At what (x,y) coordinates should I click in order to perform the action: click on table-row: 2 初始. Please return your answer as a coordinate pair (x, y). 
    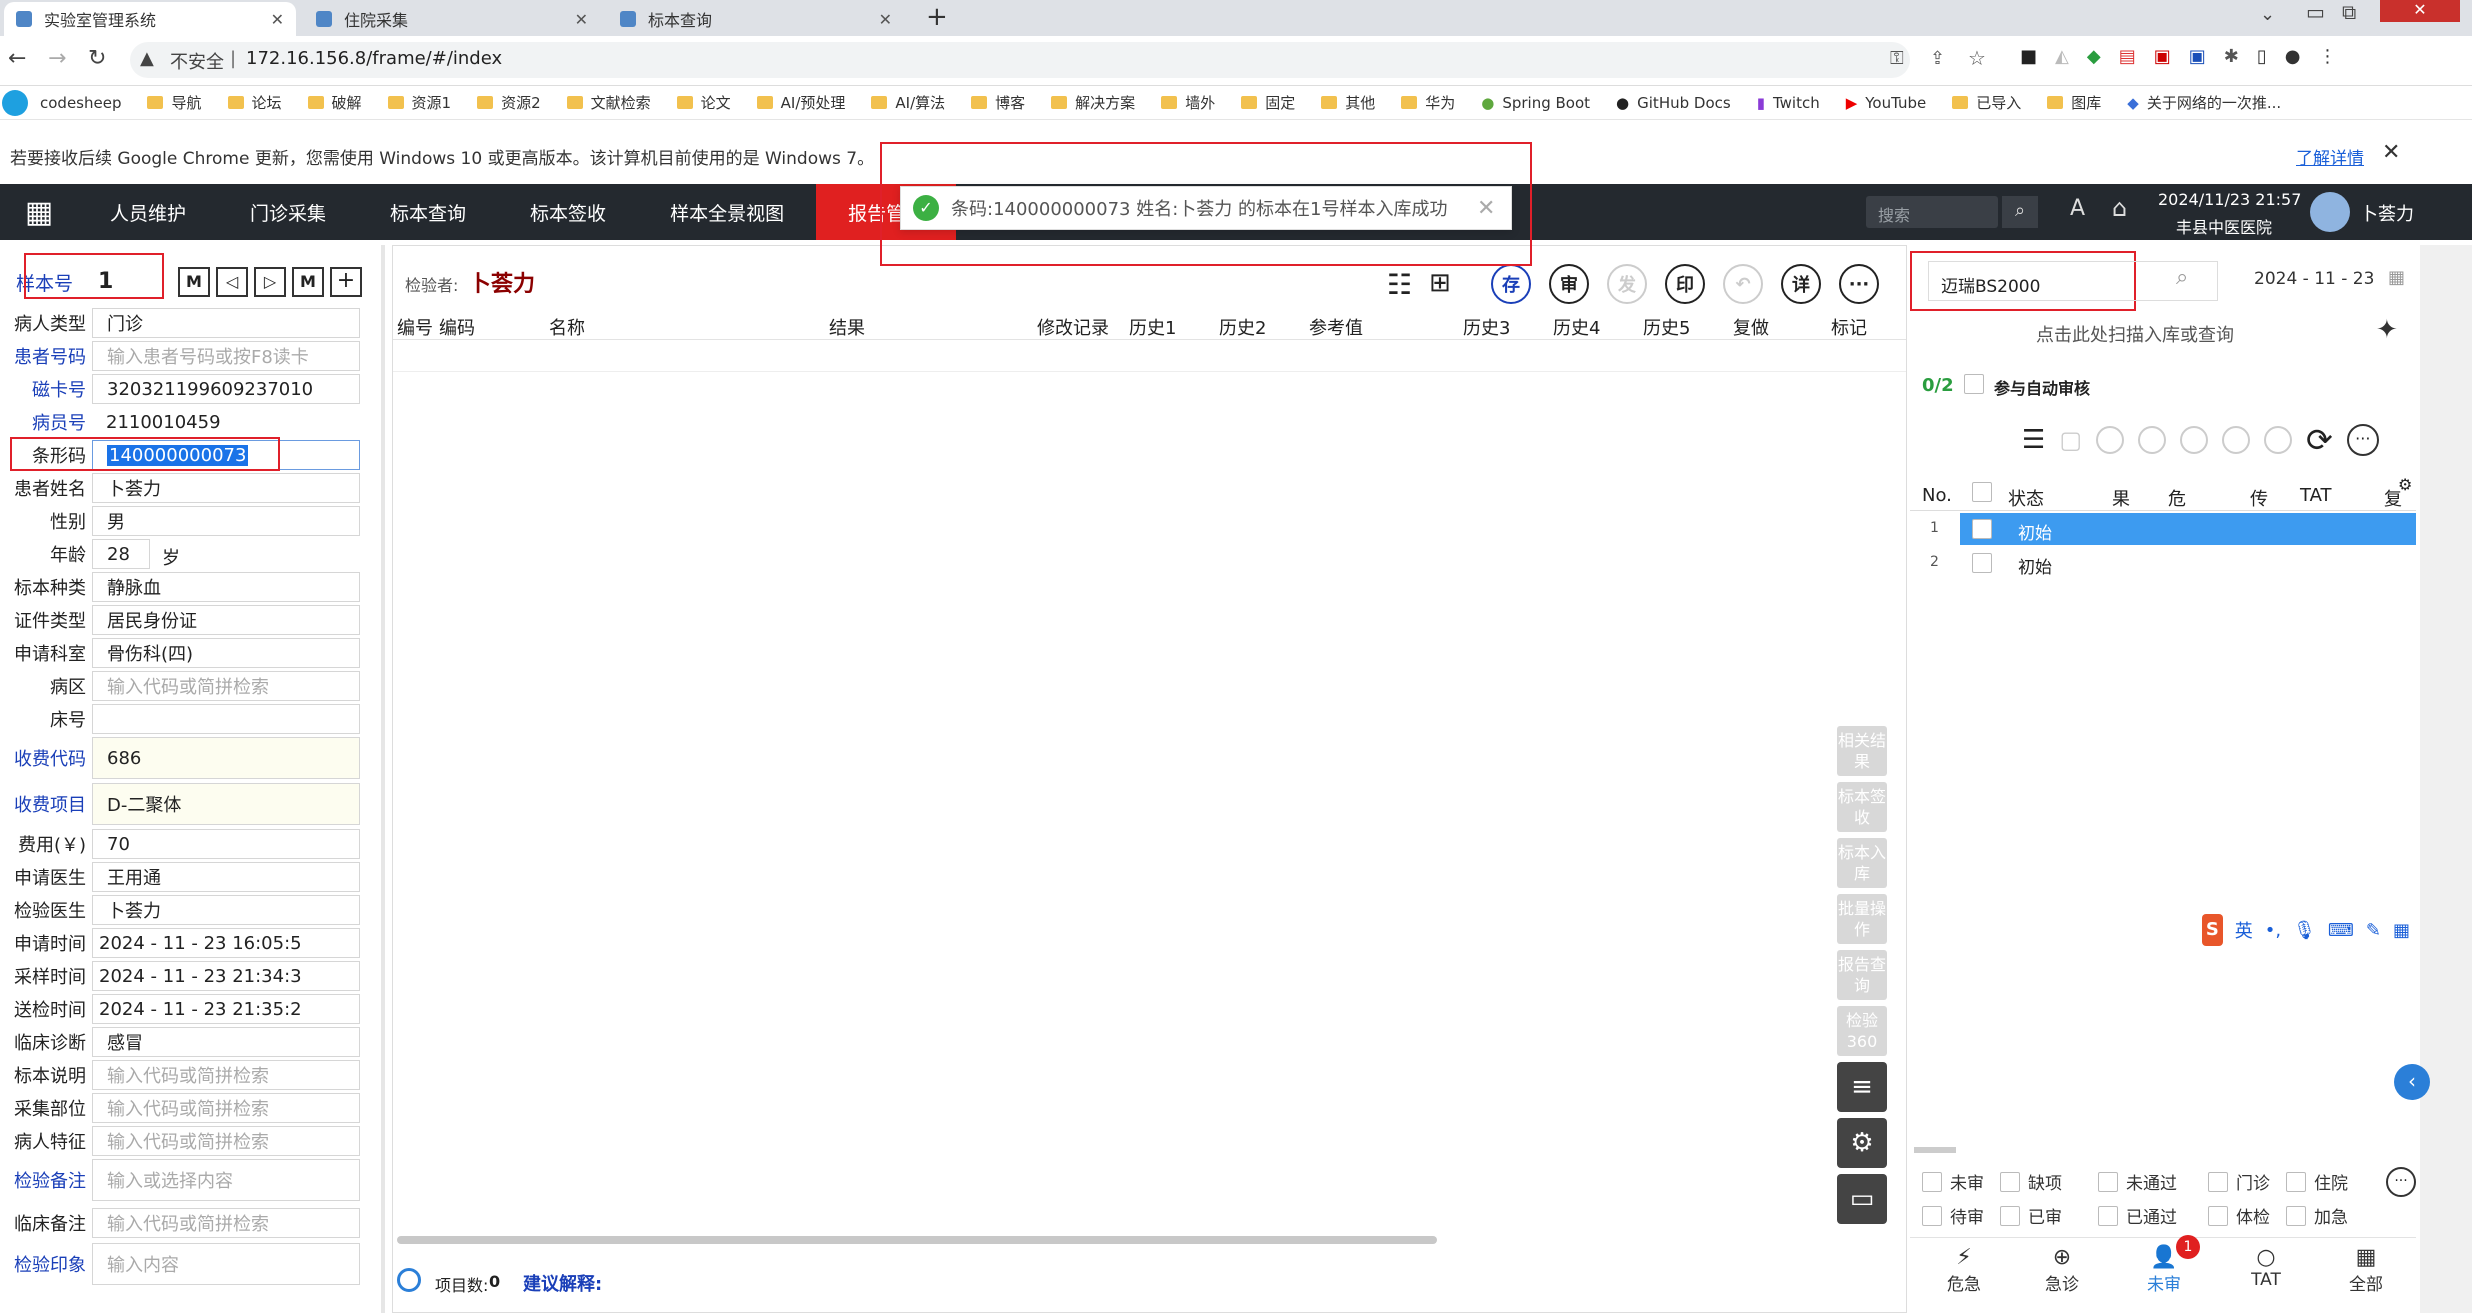
    Looking at the image, I should click on (2163, 563).